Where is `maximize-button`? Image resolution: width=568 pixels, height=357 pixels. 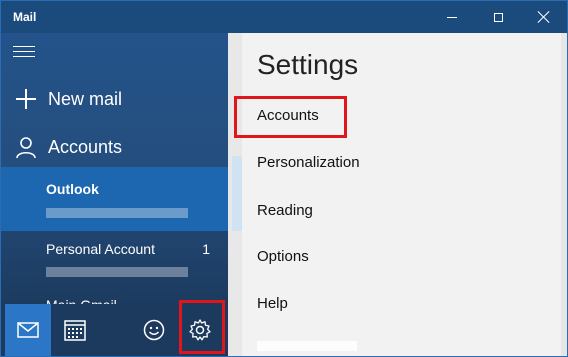 maximize-button is located at coordinates (498, 17).